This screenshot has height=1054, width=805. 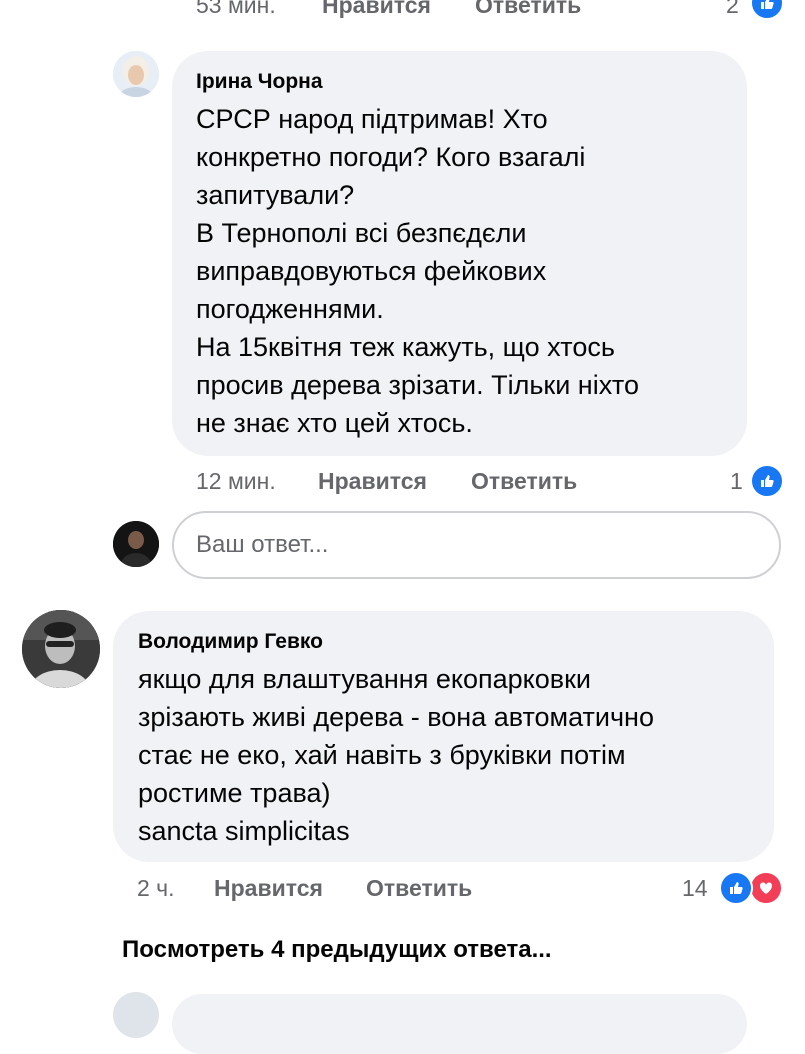 I want to click on next-comment-bubble, so click(x=459, y=1024).